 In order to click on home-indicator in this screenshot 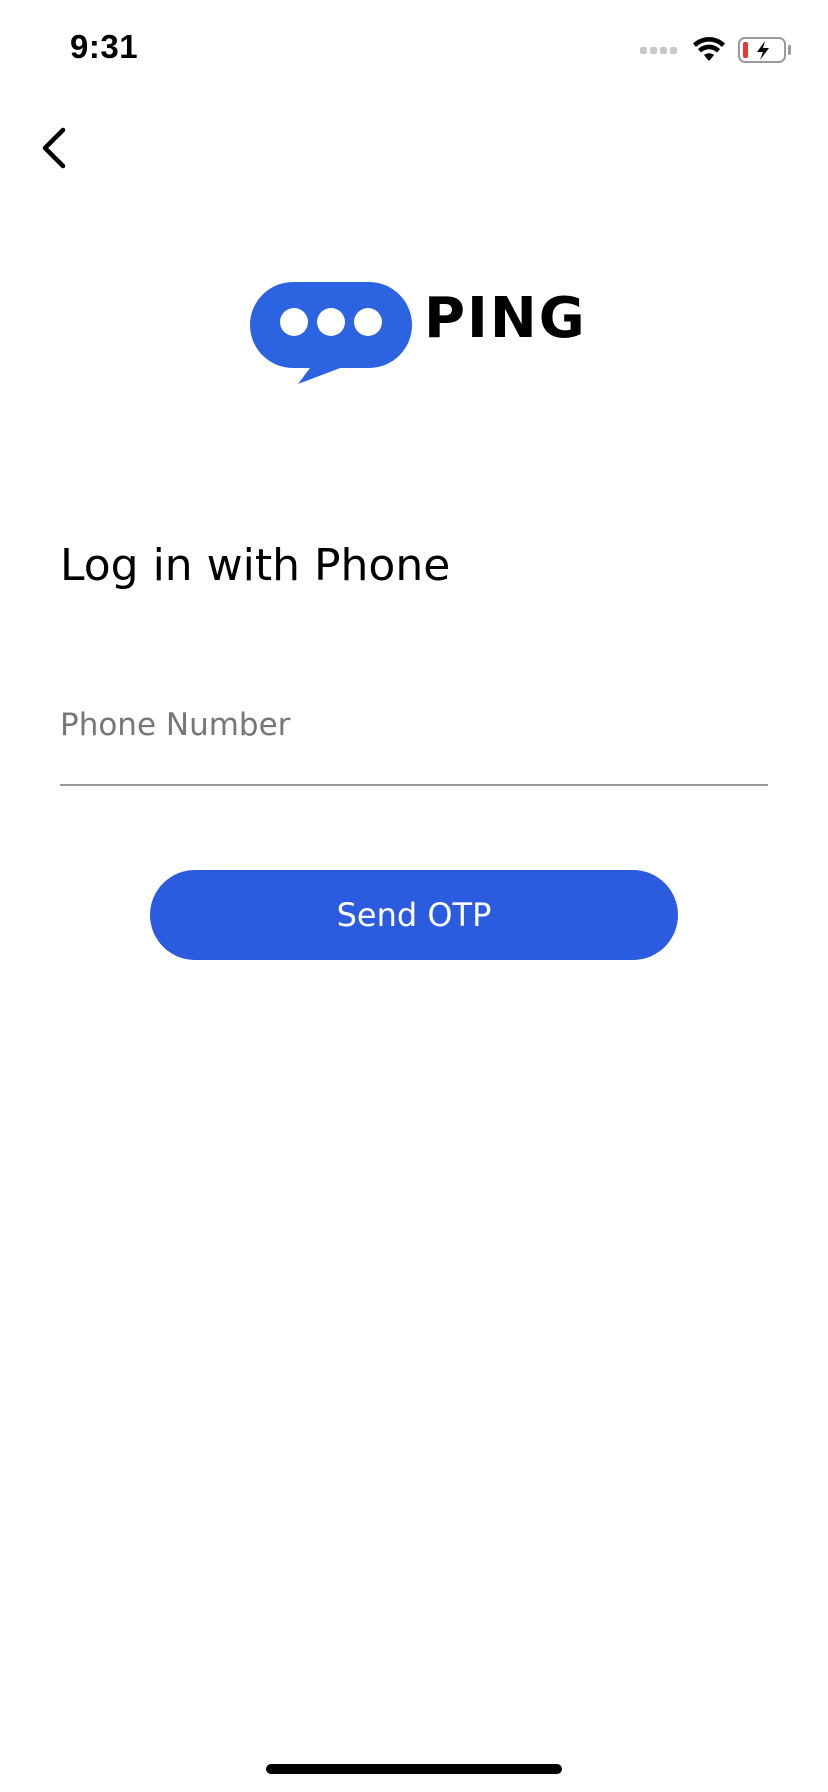, I will do `click(414, 1769)`.